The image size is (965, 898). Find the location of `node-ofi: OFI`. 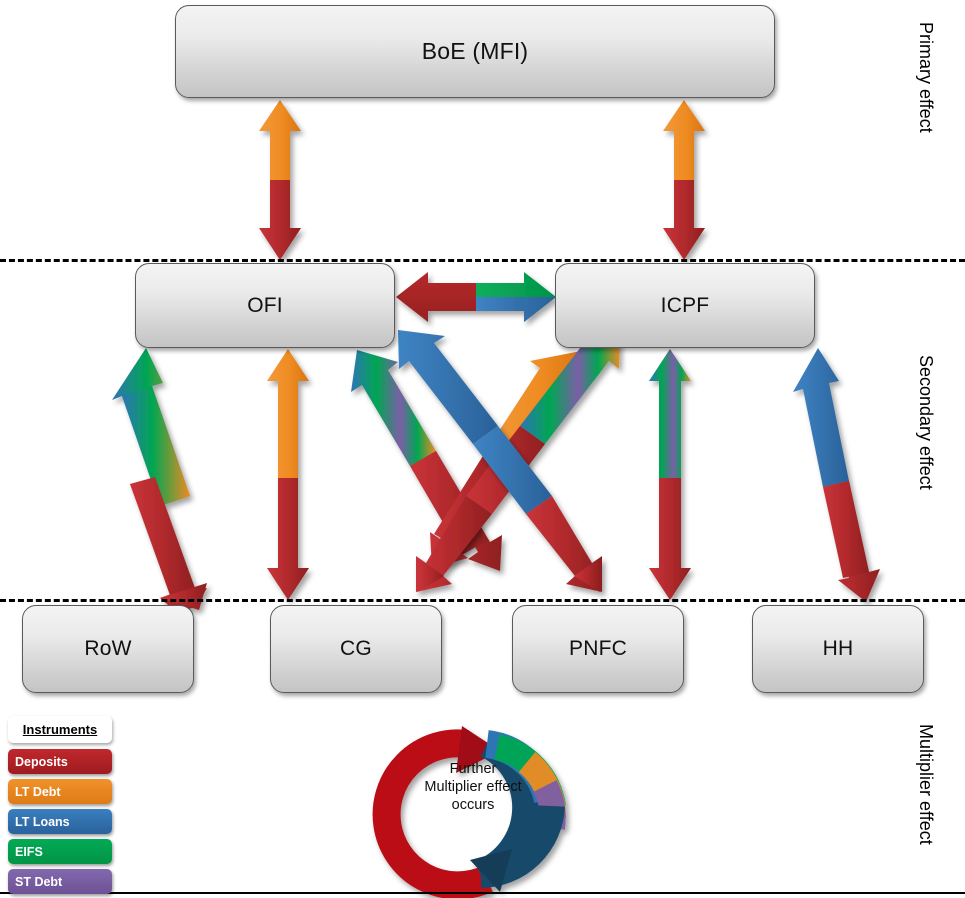

node-ofi: OFI is located at coordinates (265, 305).